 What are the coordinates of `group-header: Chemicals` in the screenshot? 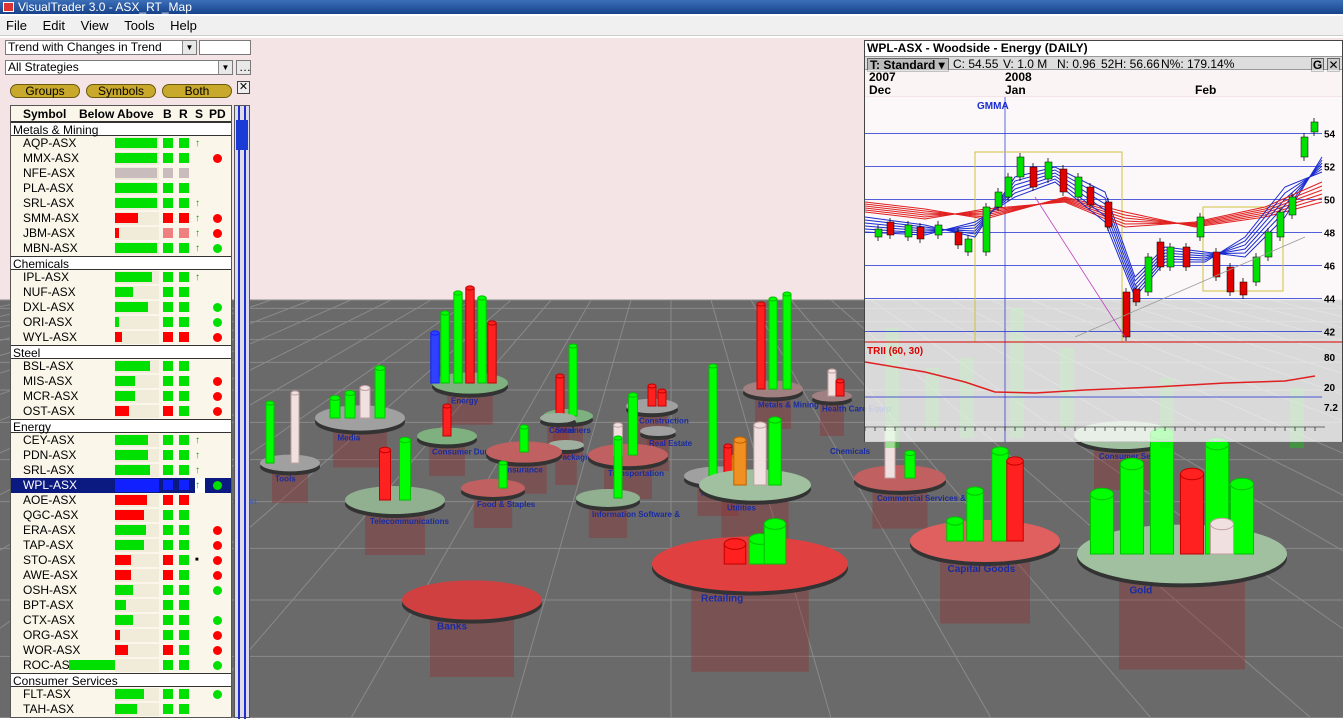 It's located at (121, 263).